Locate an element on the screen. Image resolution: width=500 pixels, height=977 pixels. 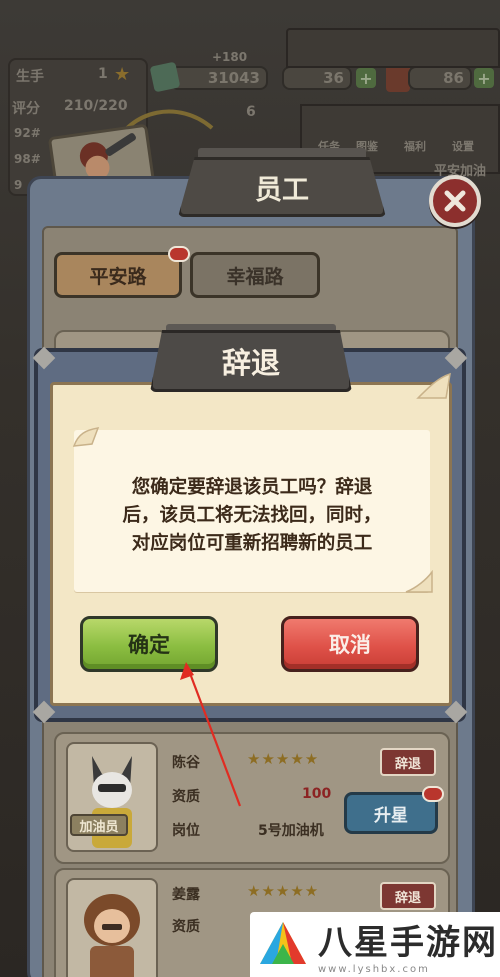
confirm-button: 确定 is located at coordinates (149, 644).